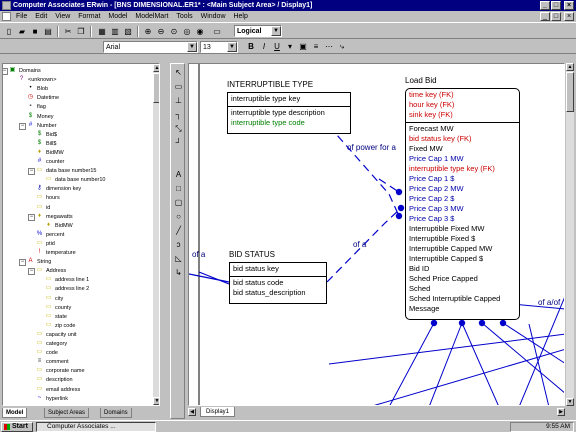  I want to click on tree-item: ▭ state, so click(56, 317).